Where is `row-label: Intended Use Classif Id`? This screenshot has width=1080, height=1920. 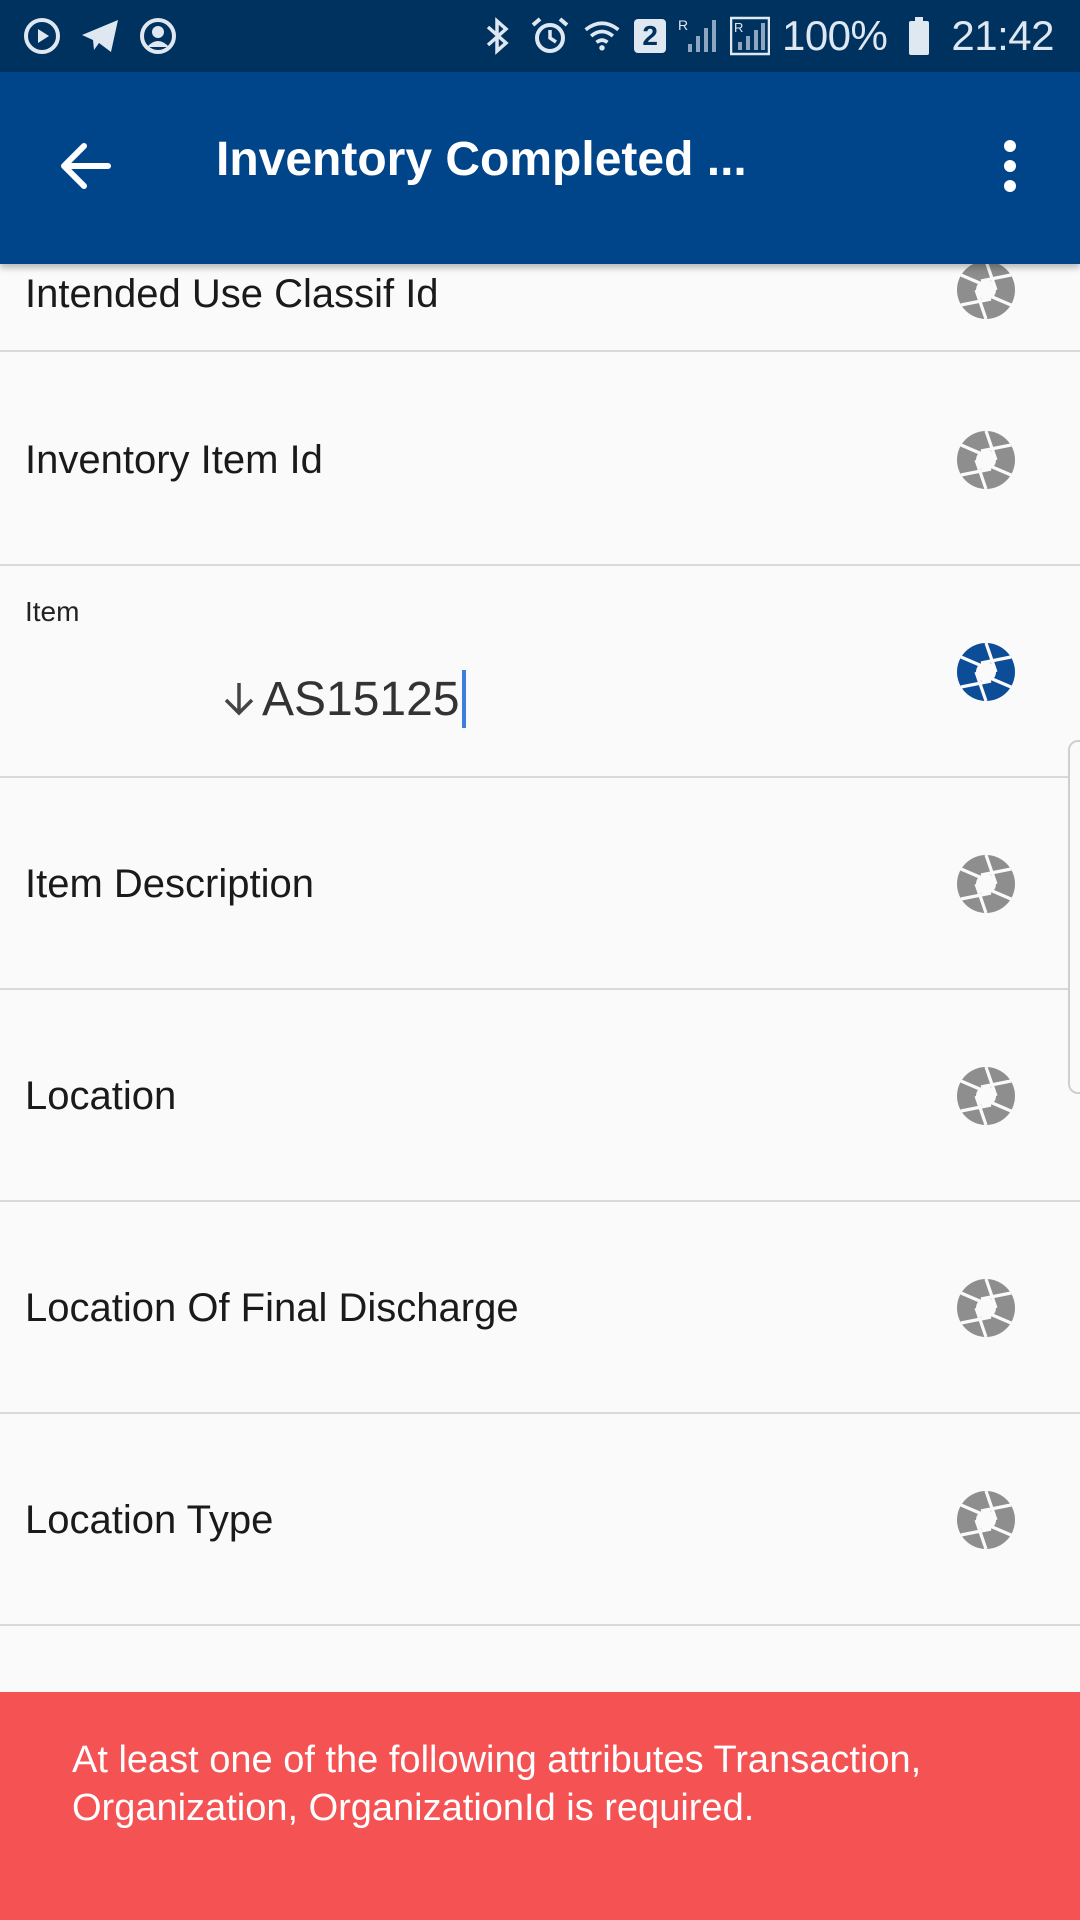 row-label: Intended Use Classif Id is located at coordinates (232, 294).